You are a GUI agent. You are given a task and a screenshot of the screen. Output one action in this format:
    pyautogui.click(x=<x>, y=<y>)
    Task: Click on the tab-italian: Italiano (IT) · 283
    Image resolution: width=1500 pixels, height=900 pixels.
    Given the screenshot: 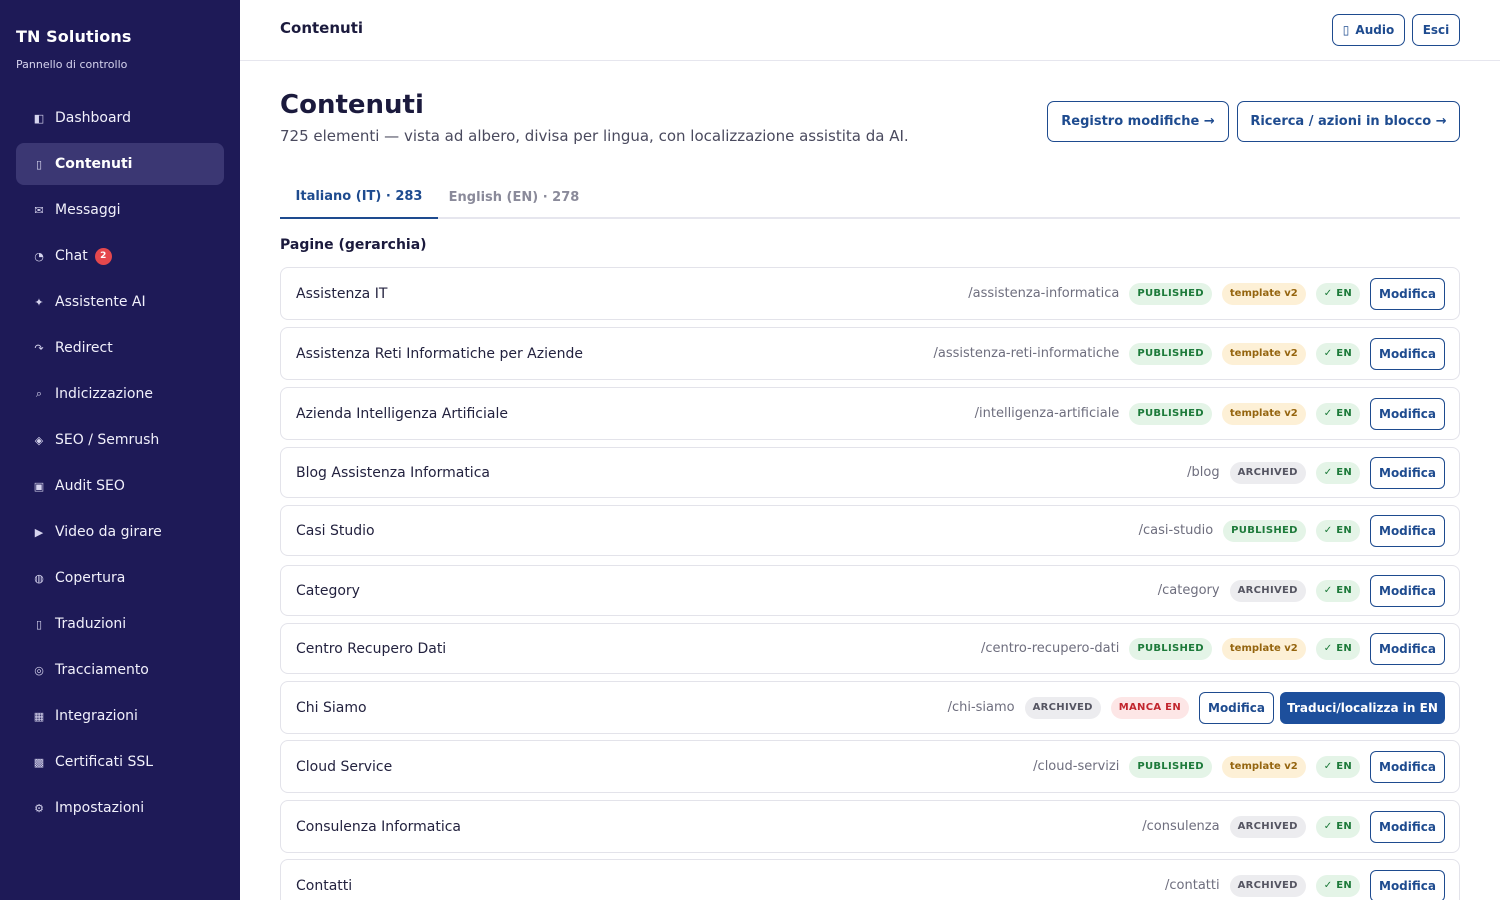 What is the action you would take?
    pyautogui.click(x=359, y=197)
    